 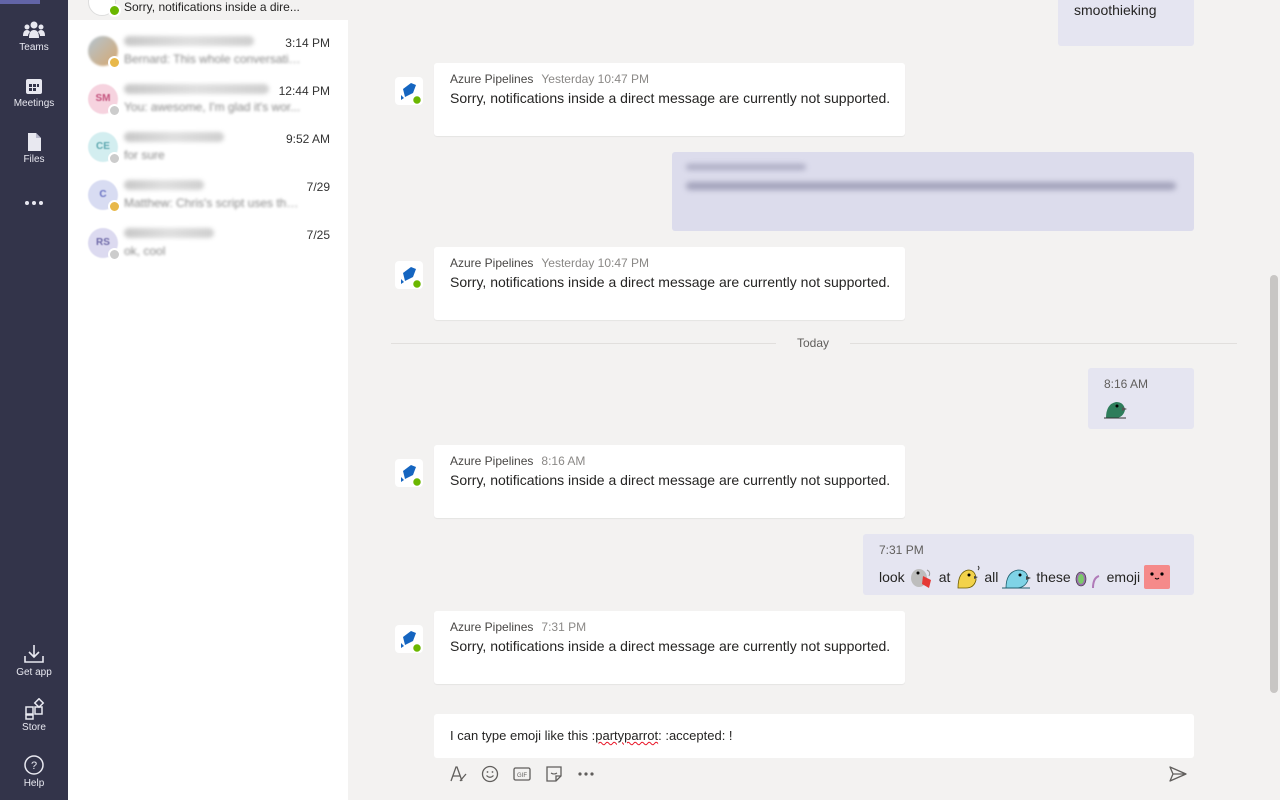 I want to click on pink-parrot-emoji-icon, so click(x=1157, y=577).